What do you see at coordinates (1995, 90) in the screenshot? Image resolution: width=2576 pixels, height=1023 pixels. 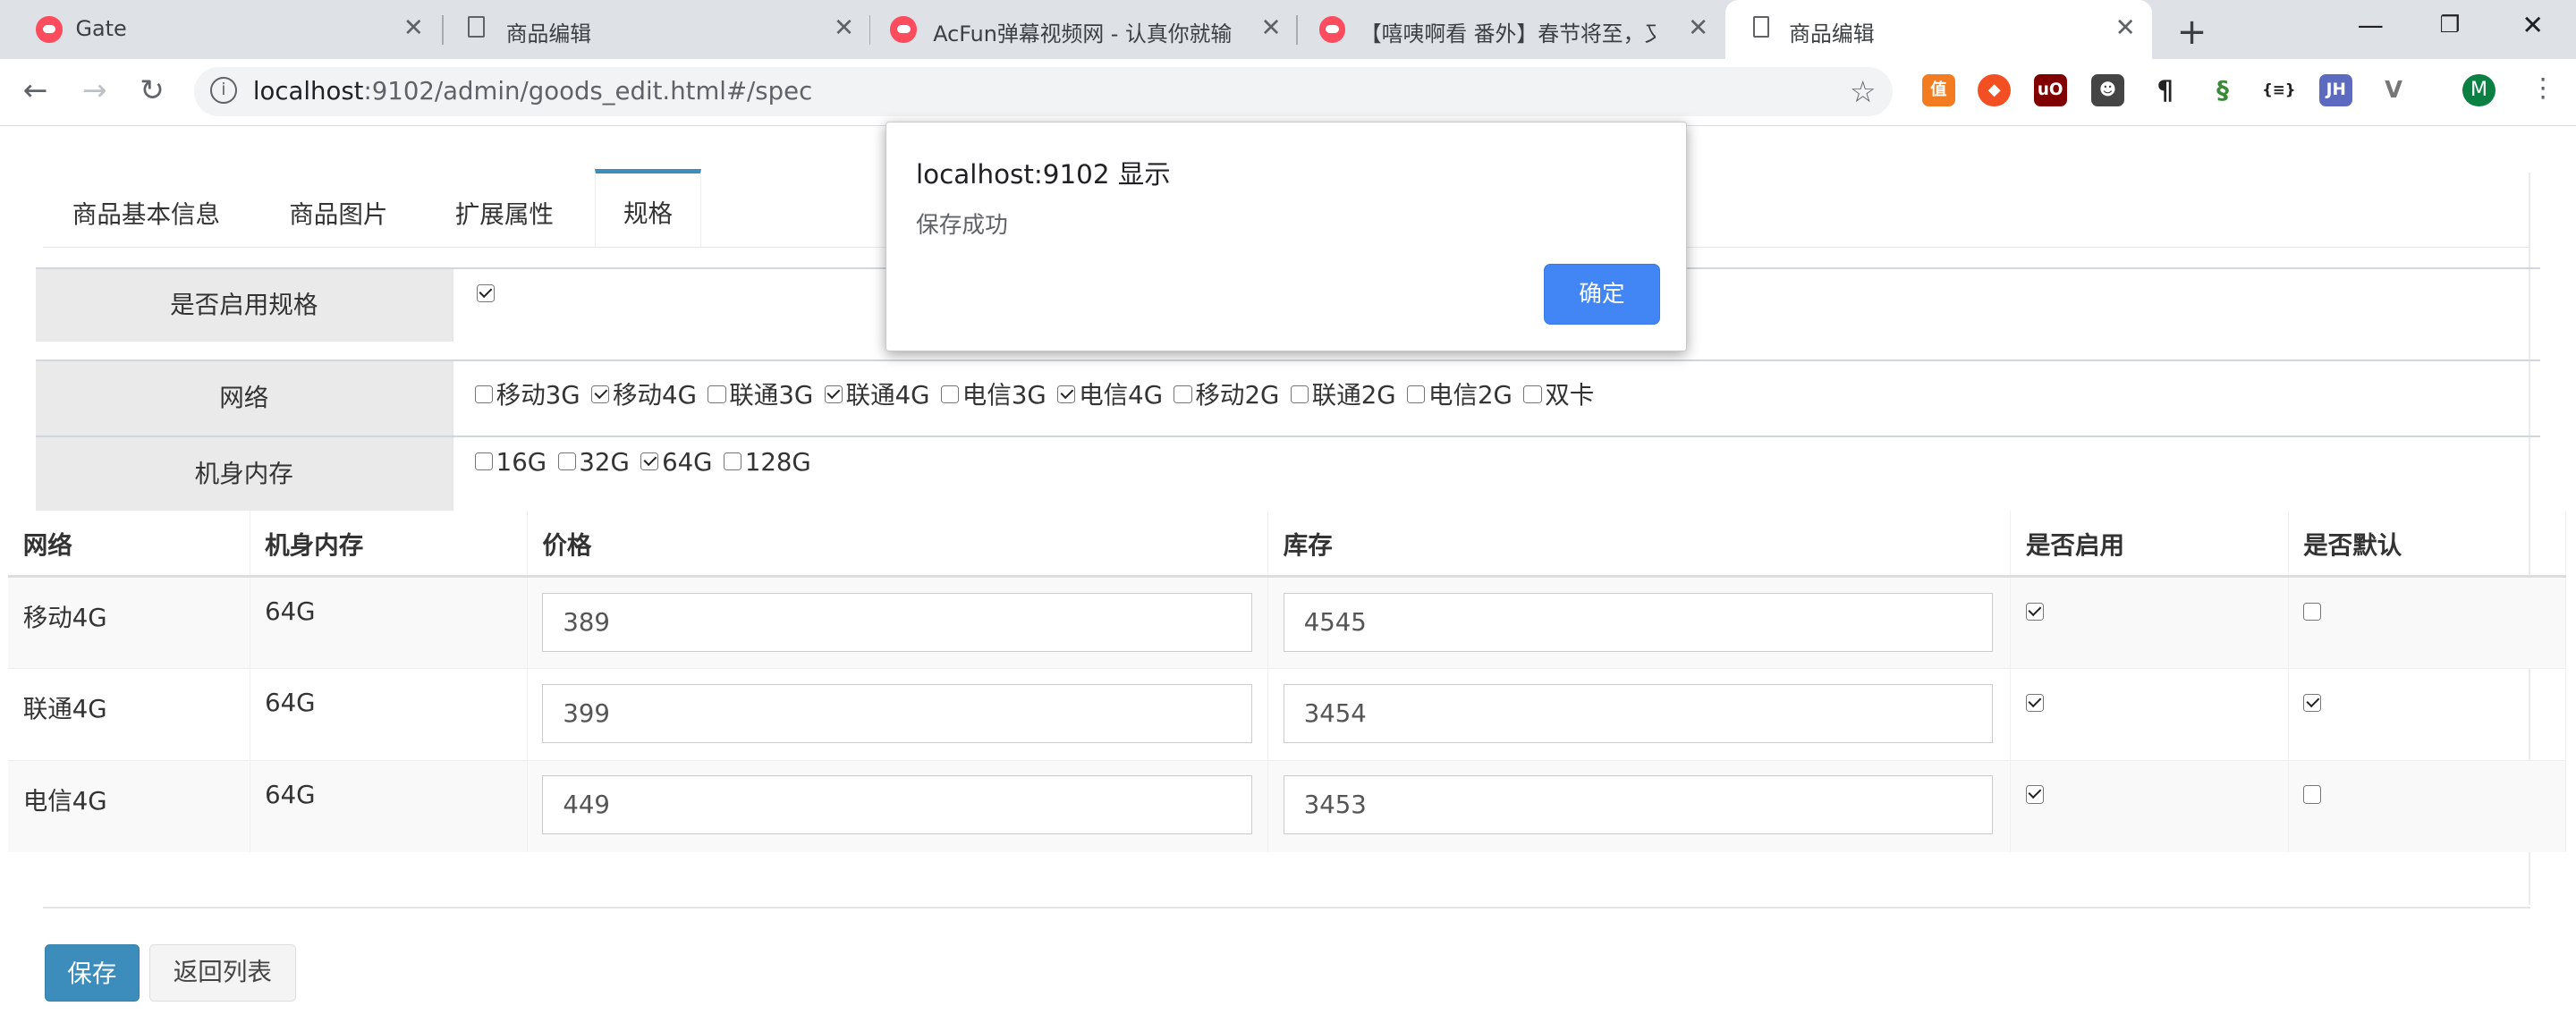 I see `extension-icon: ◆` at bounding box center [1995, 90].